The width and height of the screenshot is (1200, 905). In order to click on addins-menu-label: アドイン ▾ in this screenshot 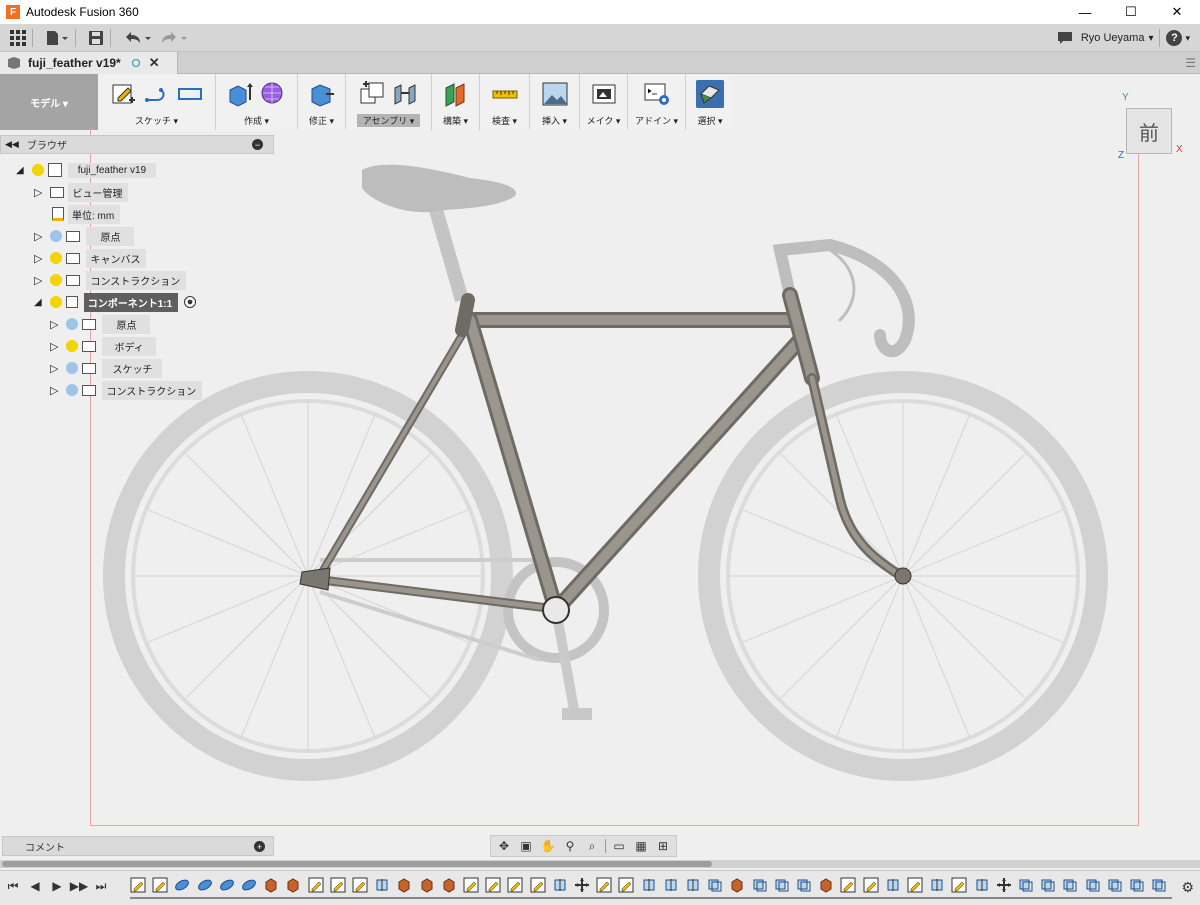, I will do `click(656, 120)`.